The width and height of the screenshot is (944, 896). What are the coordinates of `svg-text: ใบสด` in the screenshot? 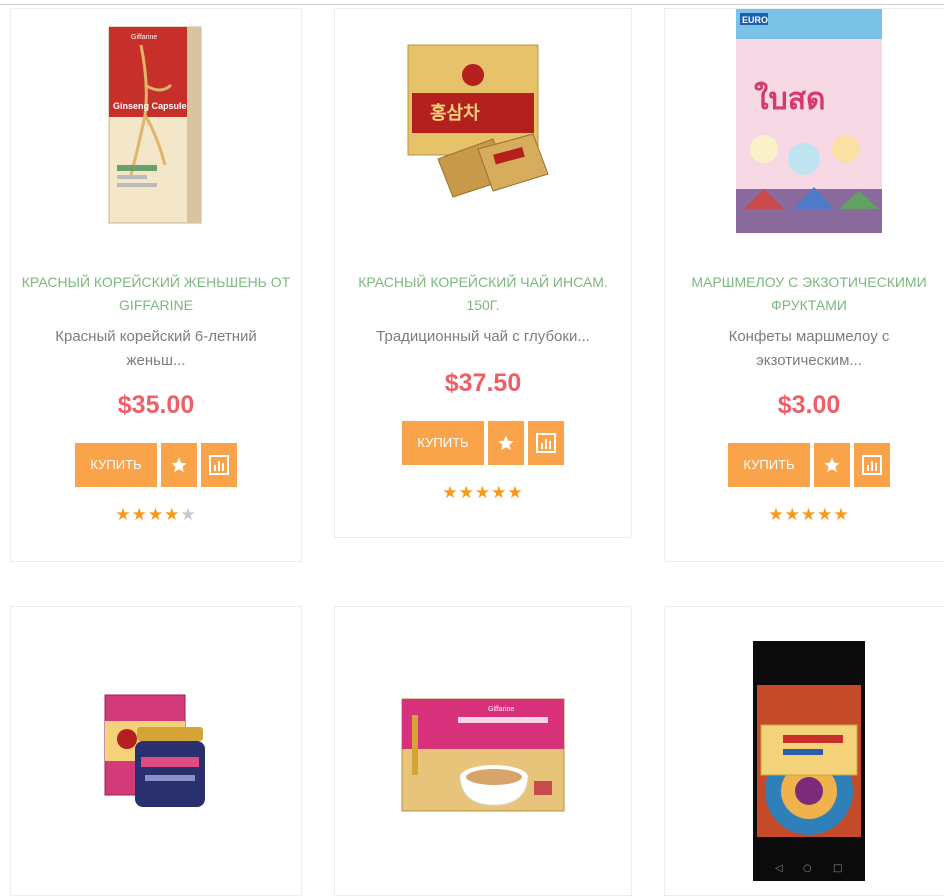 It's located at (789, 99).